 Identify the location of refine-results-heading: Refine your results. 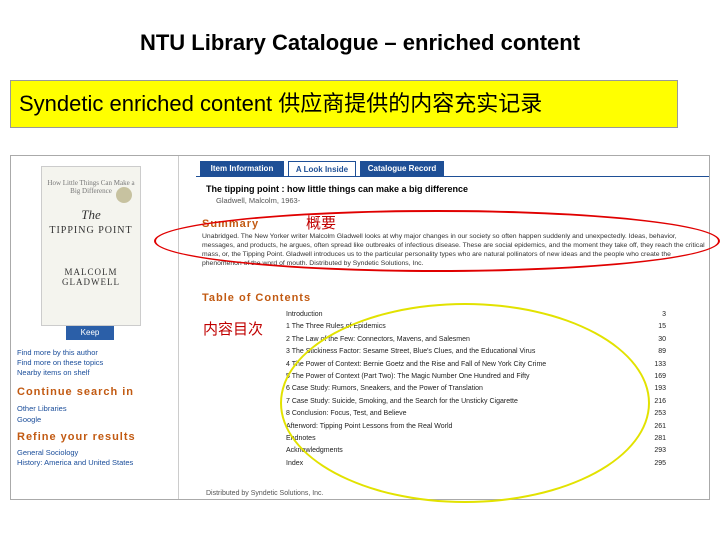
(76, 437).